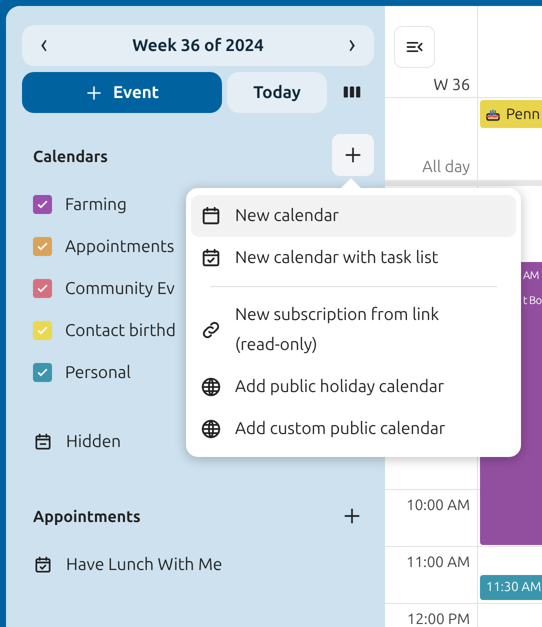 Image resolution: width=542 pixels, height=627 pixels. What do you see at coordinates (120, 331) in the screenshot?
I see `calendar-name: Contact birthd` at bounding box center [120, 331].